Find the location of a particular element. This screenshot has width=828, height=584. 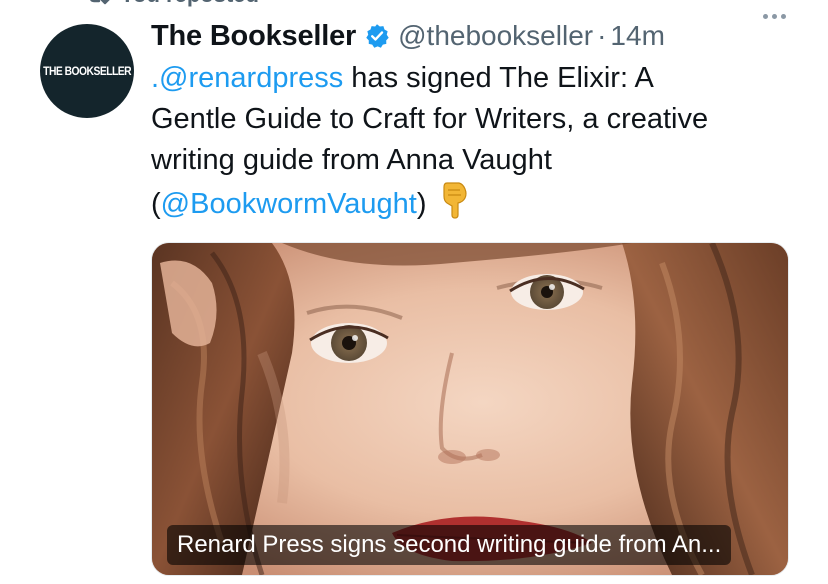

social-context: You reposted is located at coordinates (172, 4).